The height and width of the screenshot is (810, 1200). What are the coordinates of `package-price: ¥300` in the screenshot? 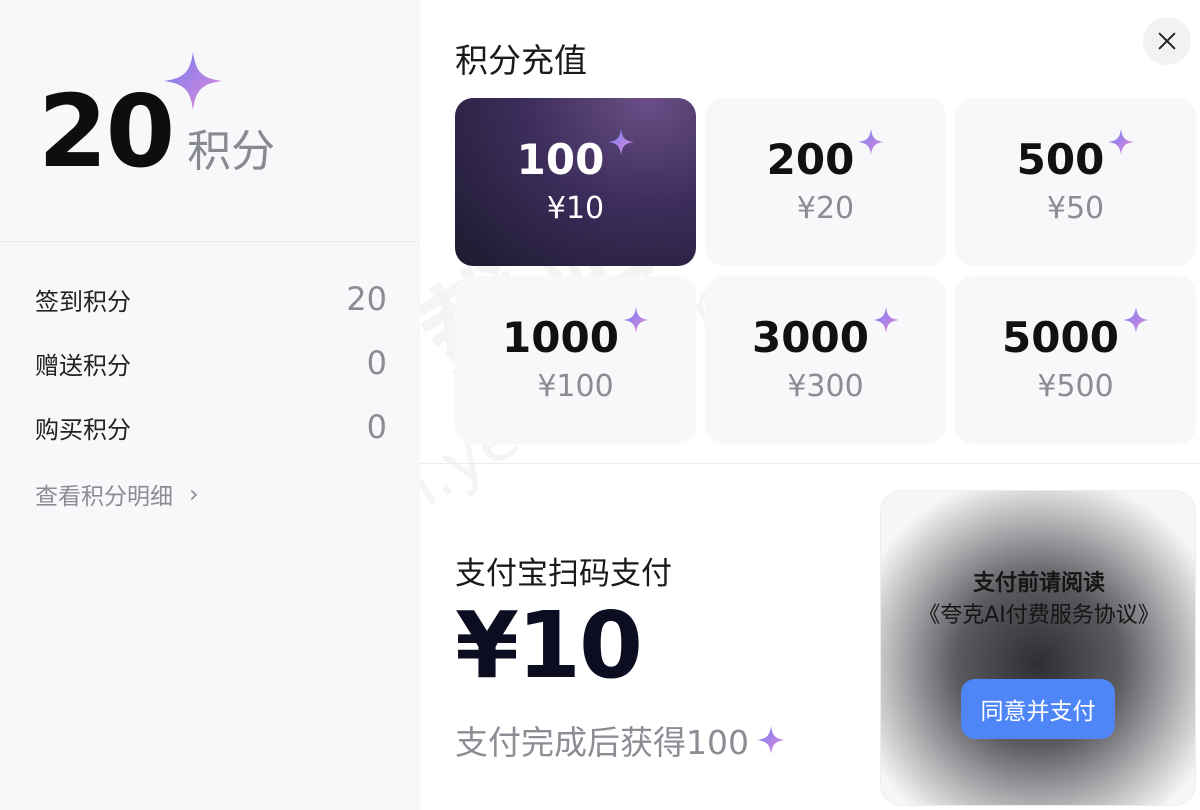 It's located at (825, 386).